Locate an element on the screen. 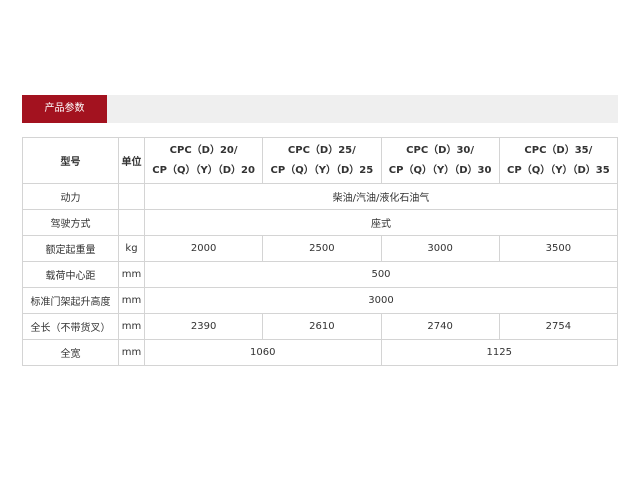 This screenshot has width=640, height=480. row-label: 额定起重量 is located at coordinates (70, 248).